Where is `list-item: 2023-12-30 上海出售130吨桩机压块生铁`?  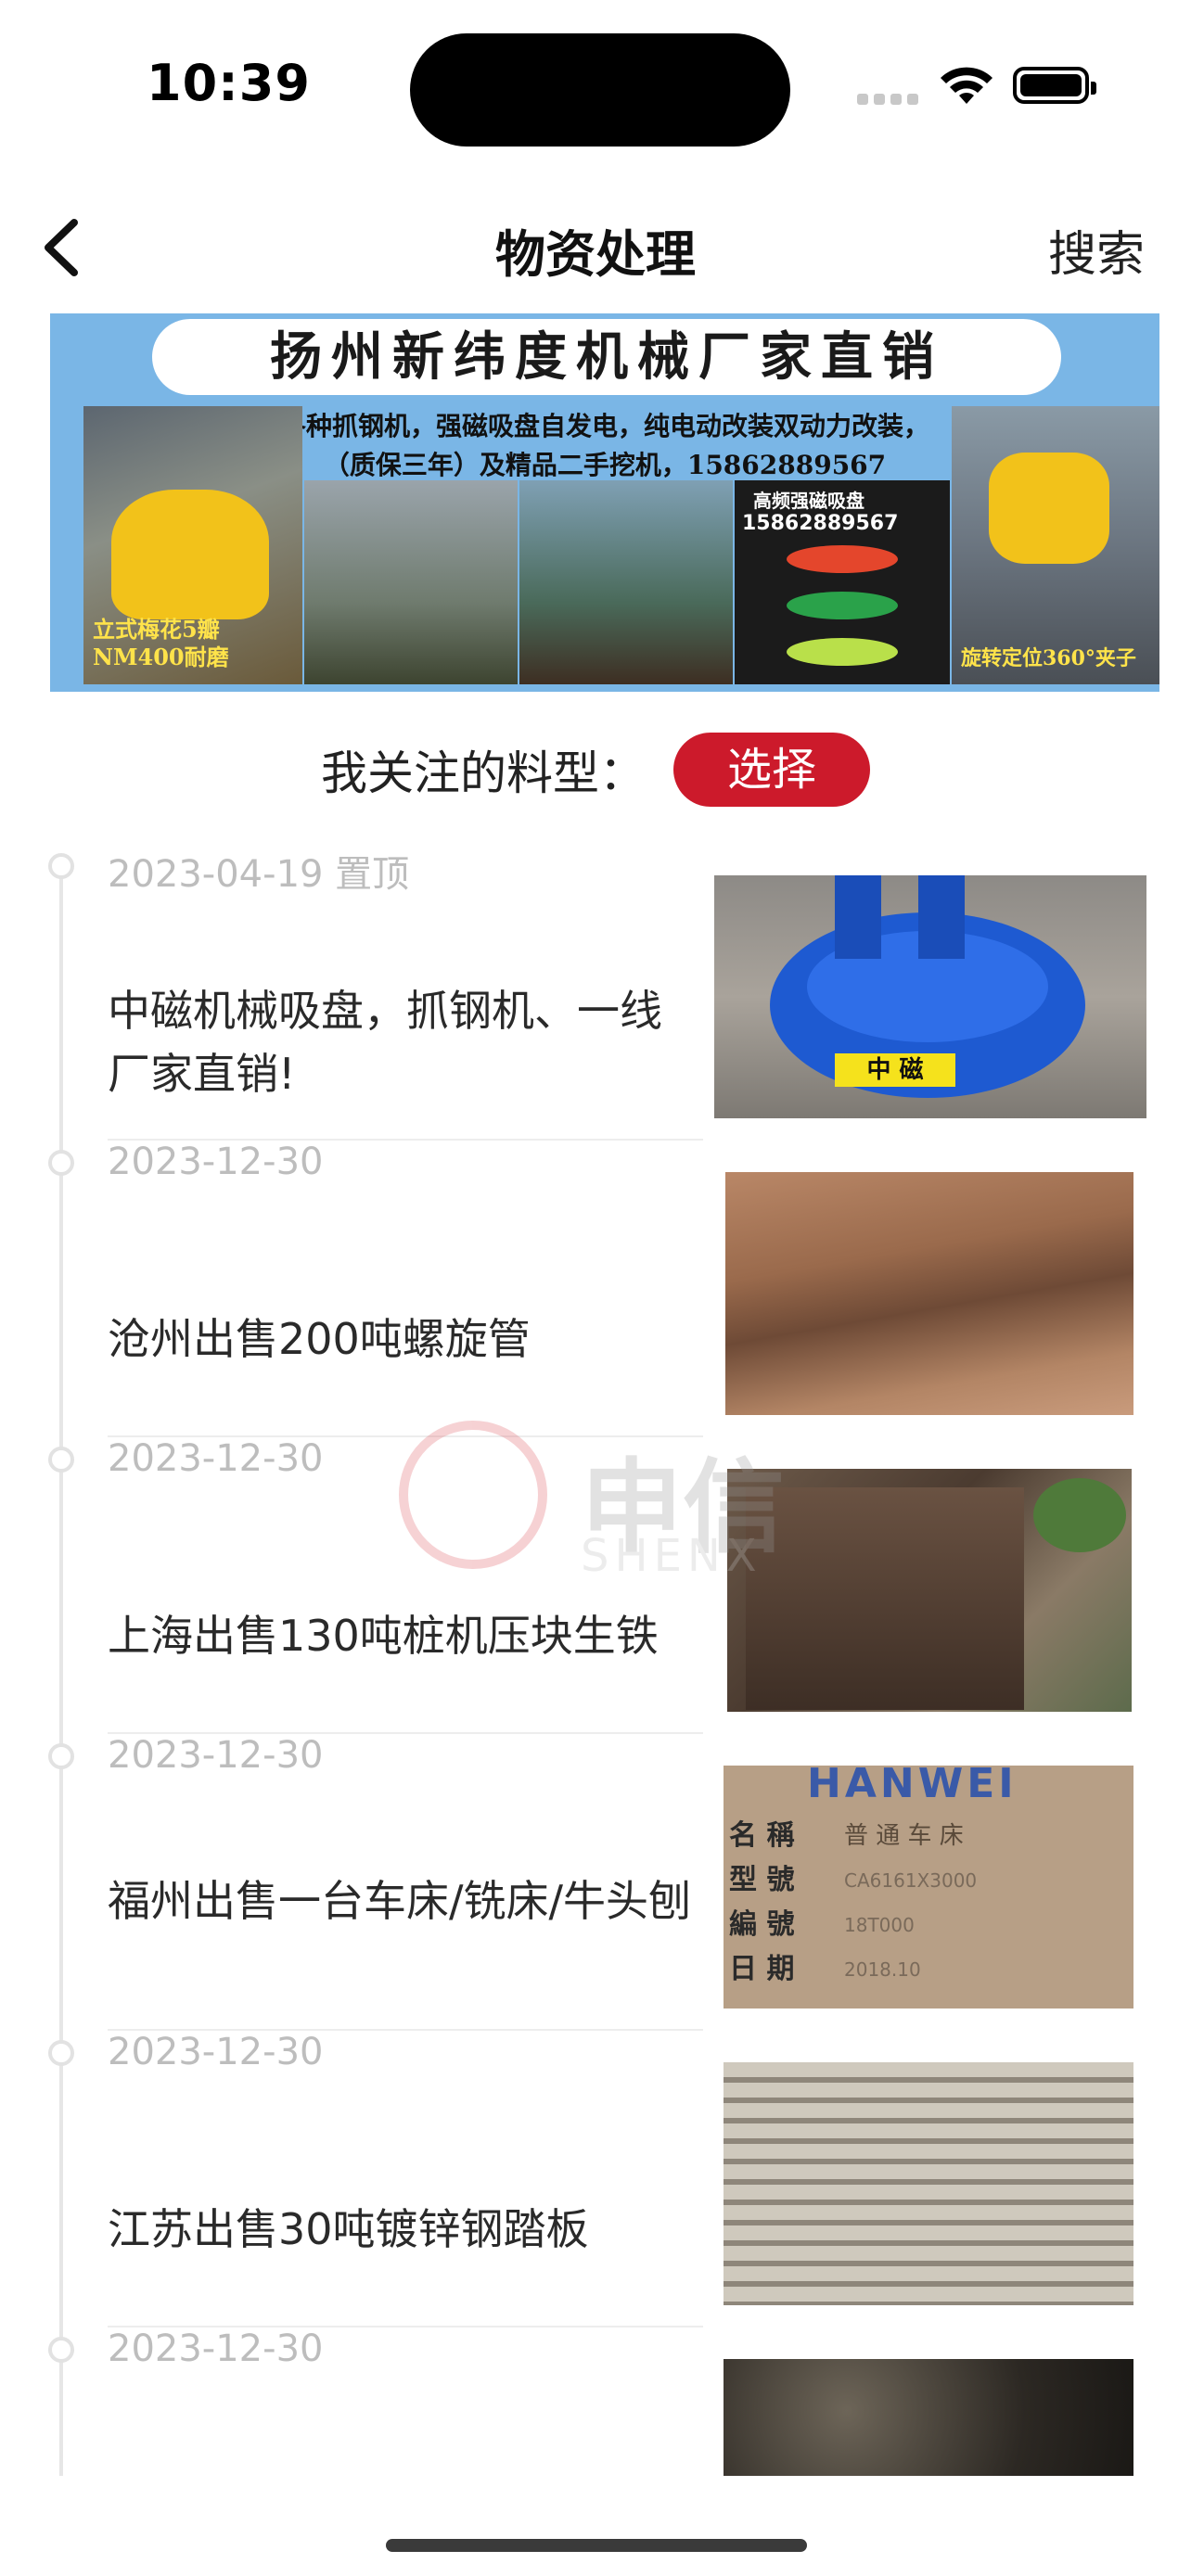
list-item: 2023-12-30 上海出售130吨桩机压块生铁 is located at coordinates (595, 1585).